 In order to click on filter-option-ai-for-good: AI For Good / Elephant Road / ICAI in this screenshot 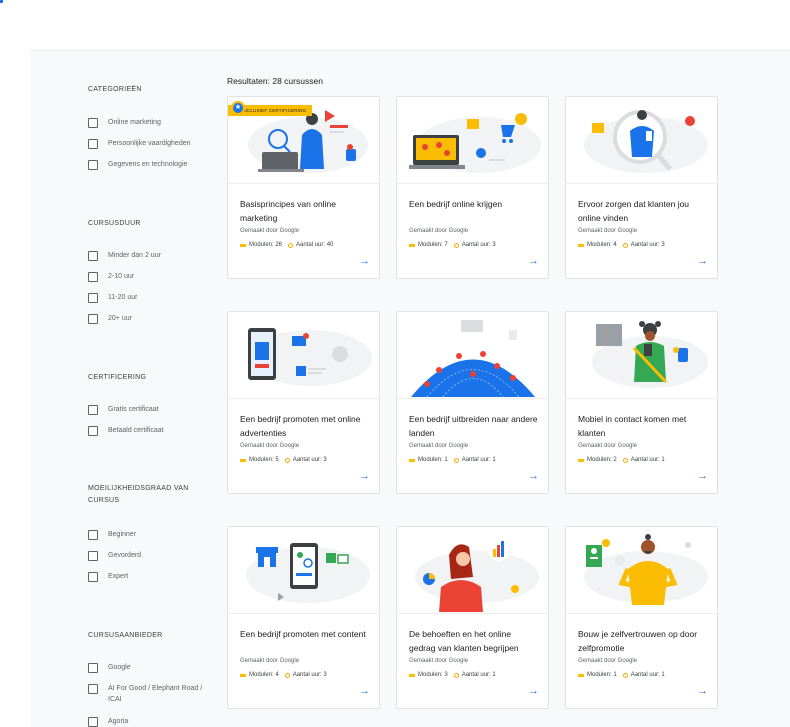, I will do `click(153, 694)`.